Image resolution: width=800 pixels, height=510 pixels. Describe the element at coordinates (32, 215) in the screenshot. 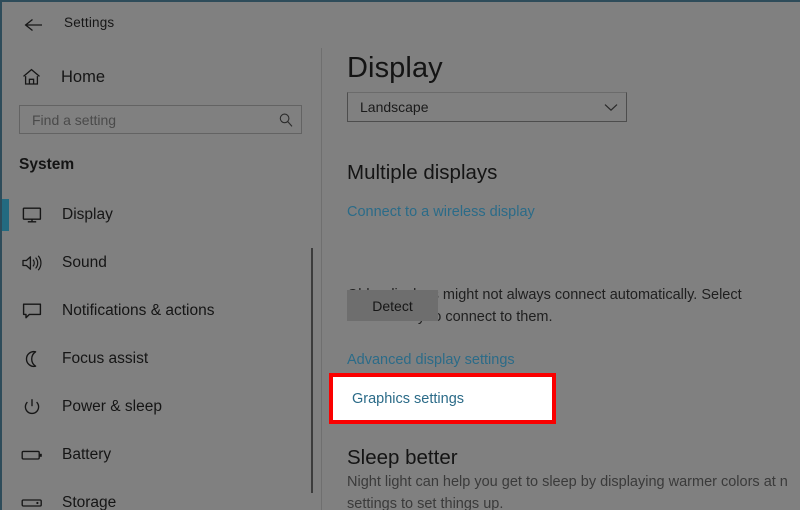

I see `monitor-icon` at that location.